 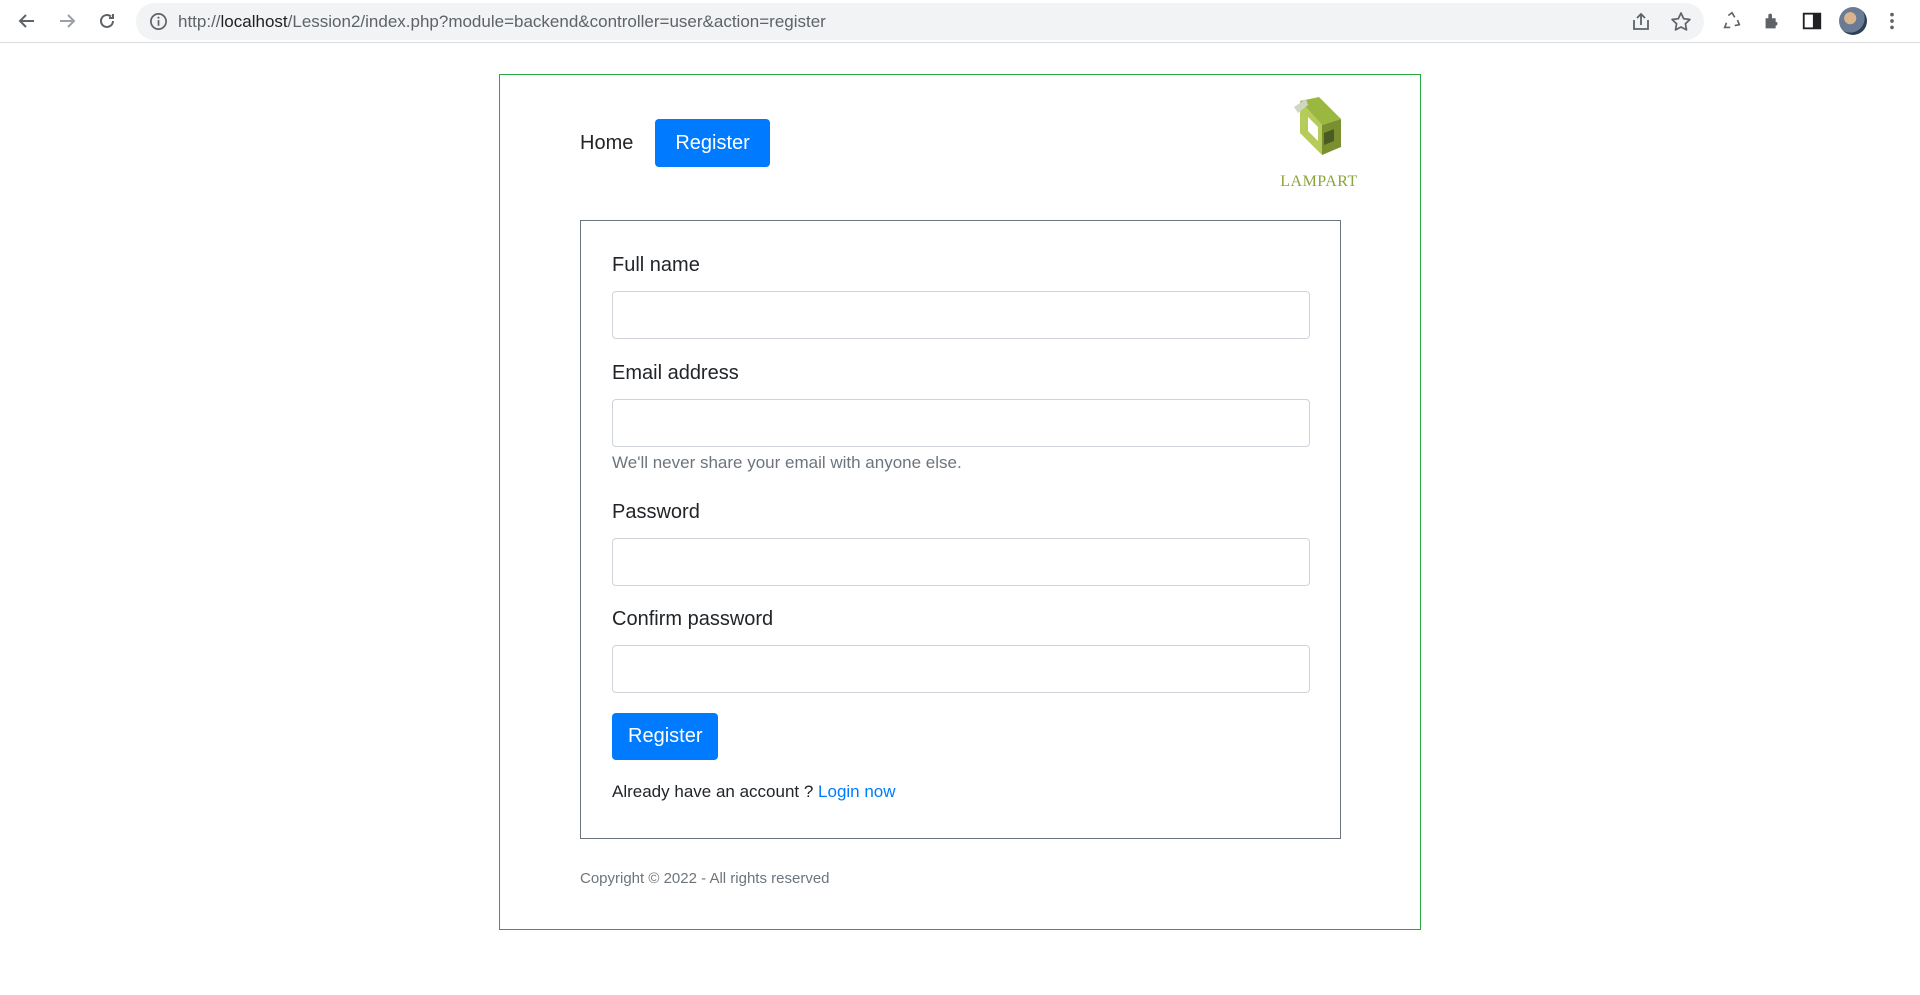 I want to click on logo-text: LAMPART, so click(x=1319, y=181).